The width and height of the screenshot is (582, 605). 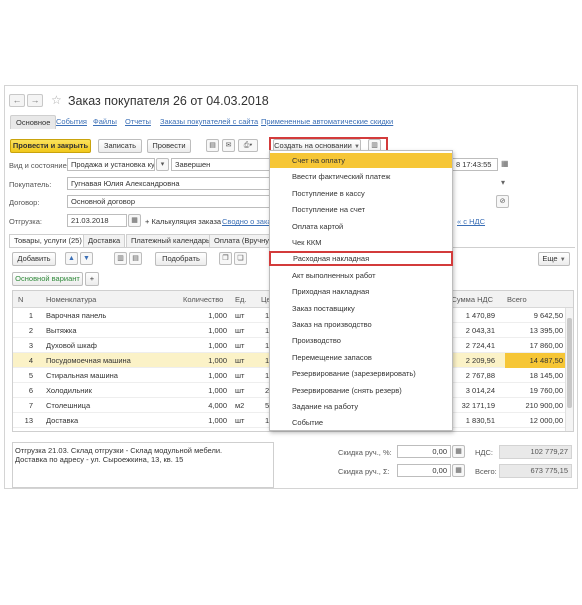 What do you see at coordinates (361, 406) in the screenshot?
I see `menu-item: Задание на работу` at bounding box center [361, 406].